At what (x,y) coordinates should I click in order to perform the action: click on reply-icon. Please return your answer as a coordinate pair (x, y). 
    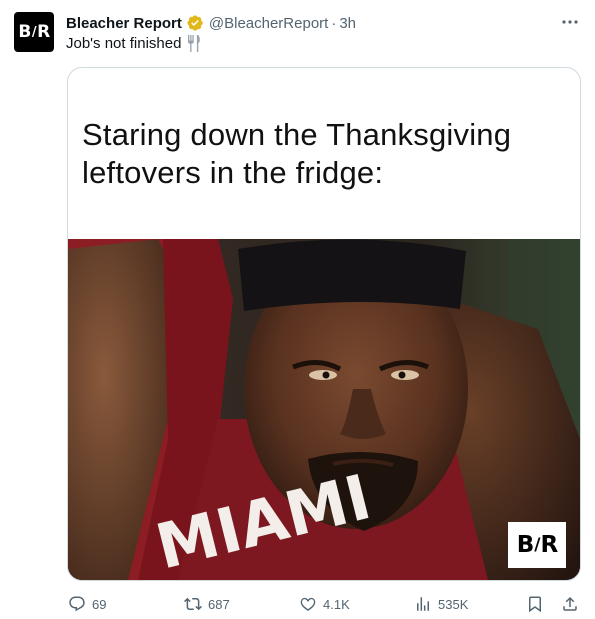
    Looking at the image, I should click on (77, 604).